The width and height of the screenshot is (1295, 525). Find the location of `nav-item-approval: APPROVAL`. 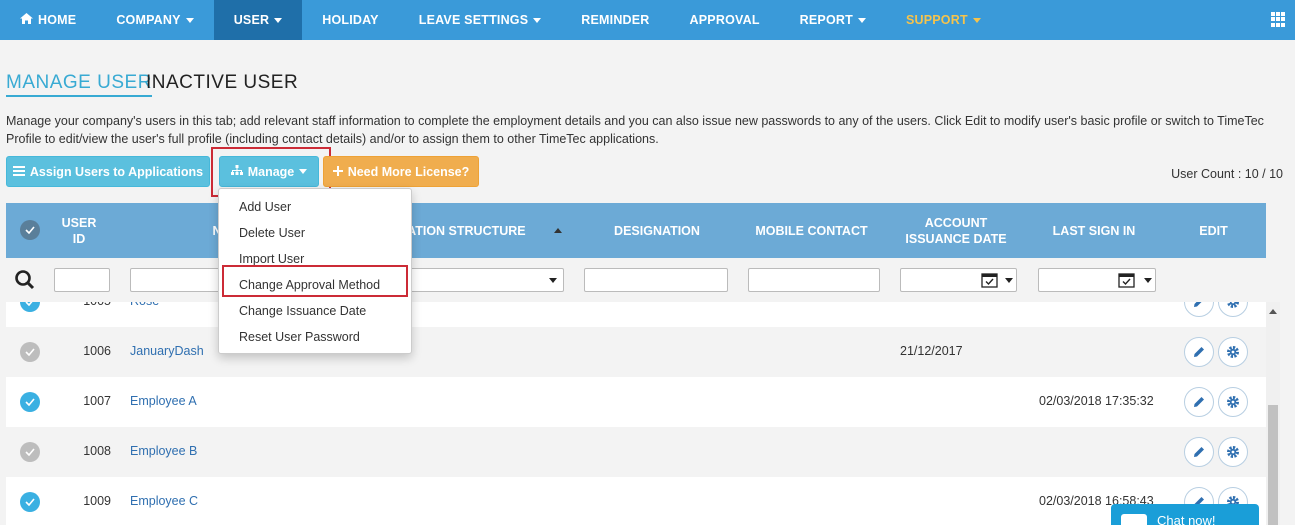

nav-item-approval: APPROVAL is located at coordinates (725, 20).